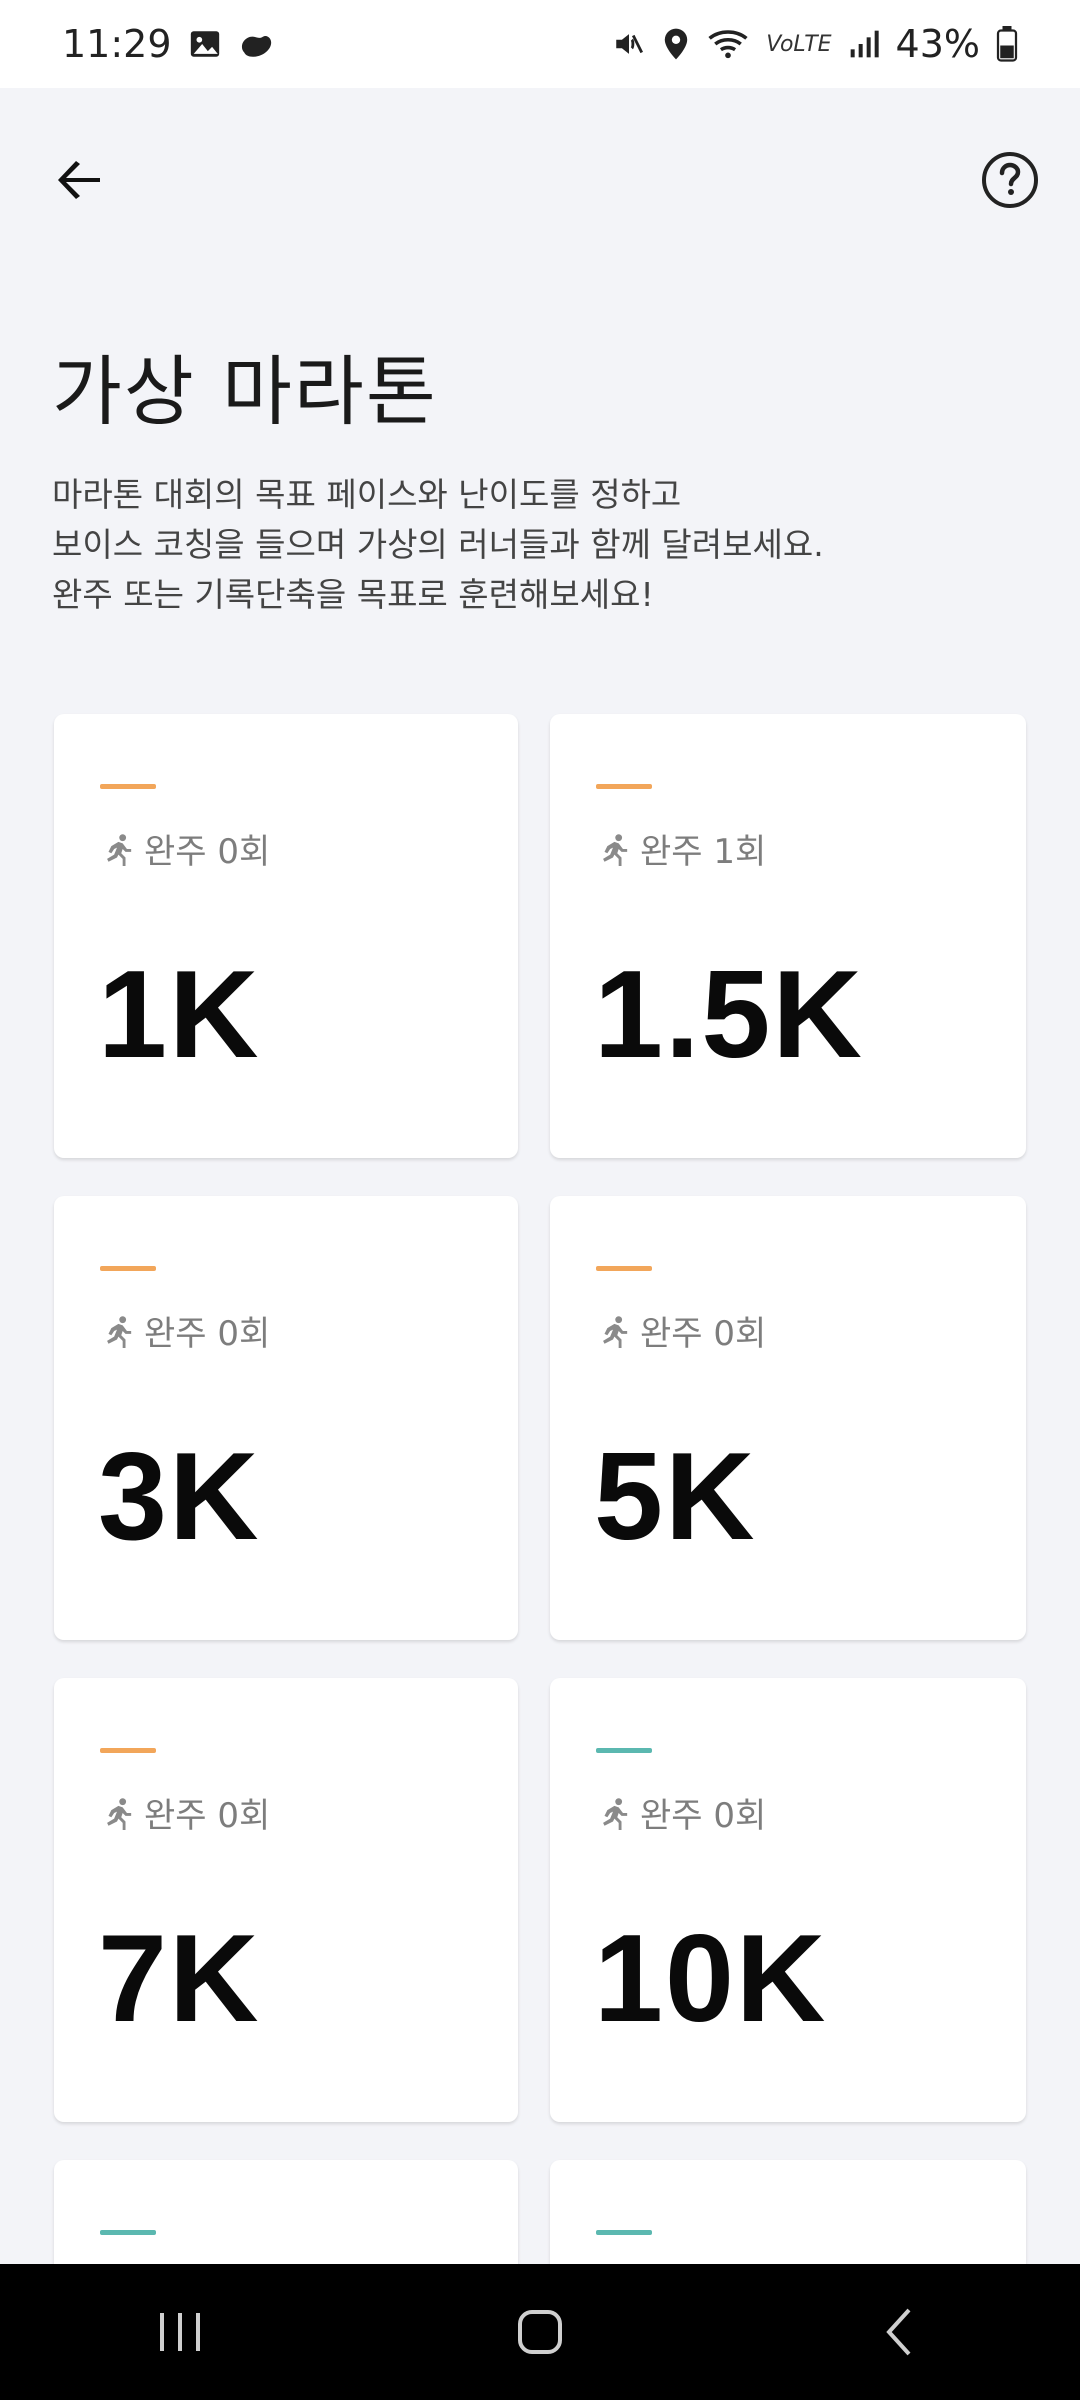 The image size is (1080, 2400). What do you see at coordinates (788, 936) in the screenshot?
I see `marathon-card: 완주 1회 1.5K` at bounding box center [788, 936].